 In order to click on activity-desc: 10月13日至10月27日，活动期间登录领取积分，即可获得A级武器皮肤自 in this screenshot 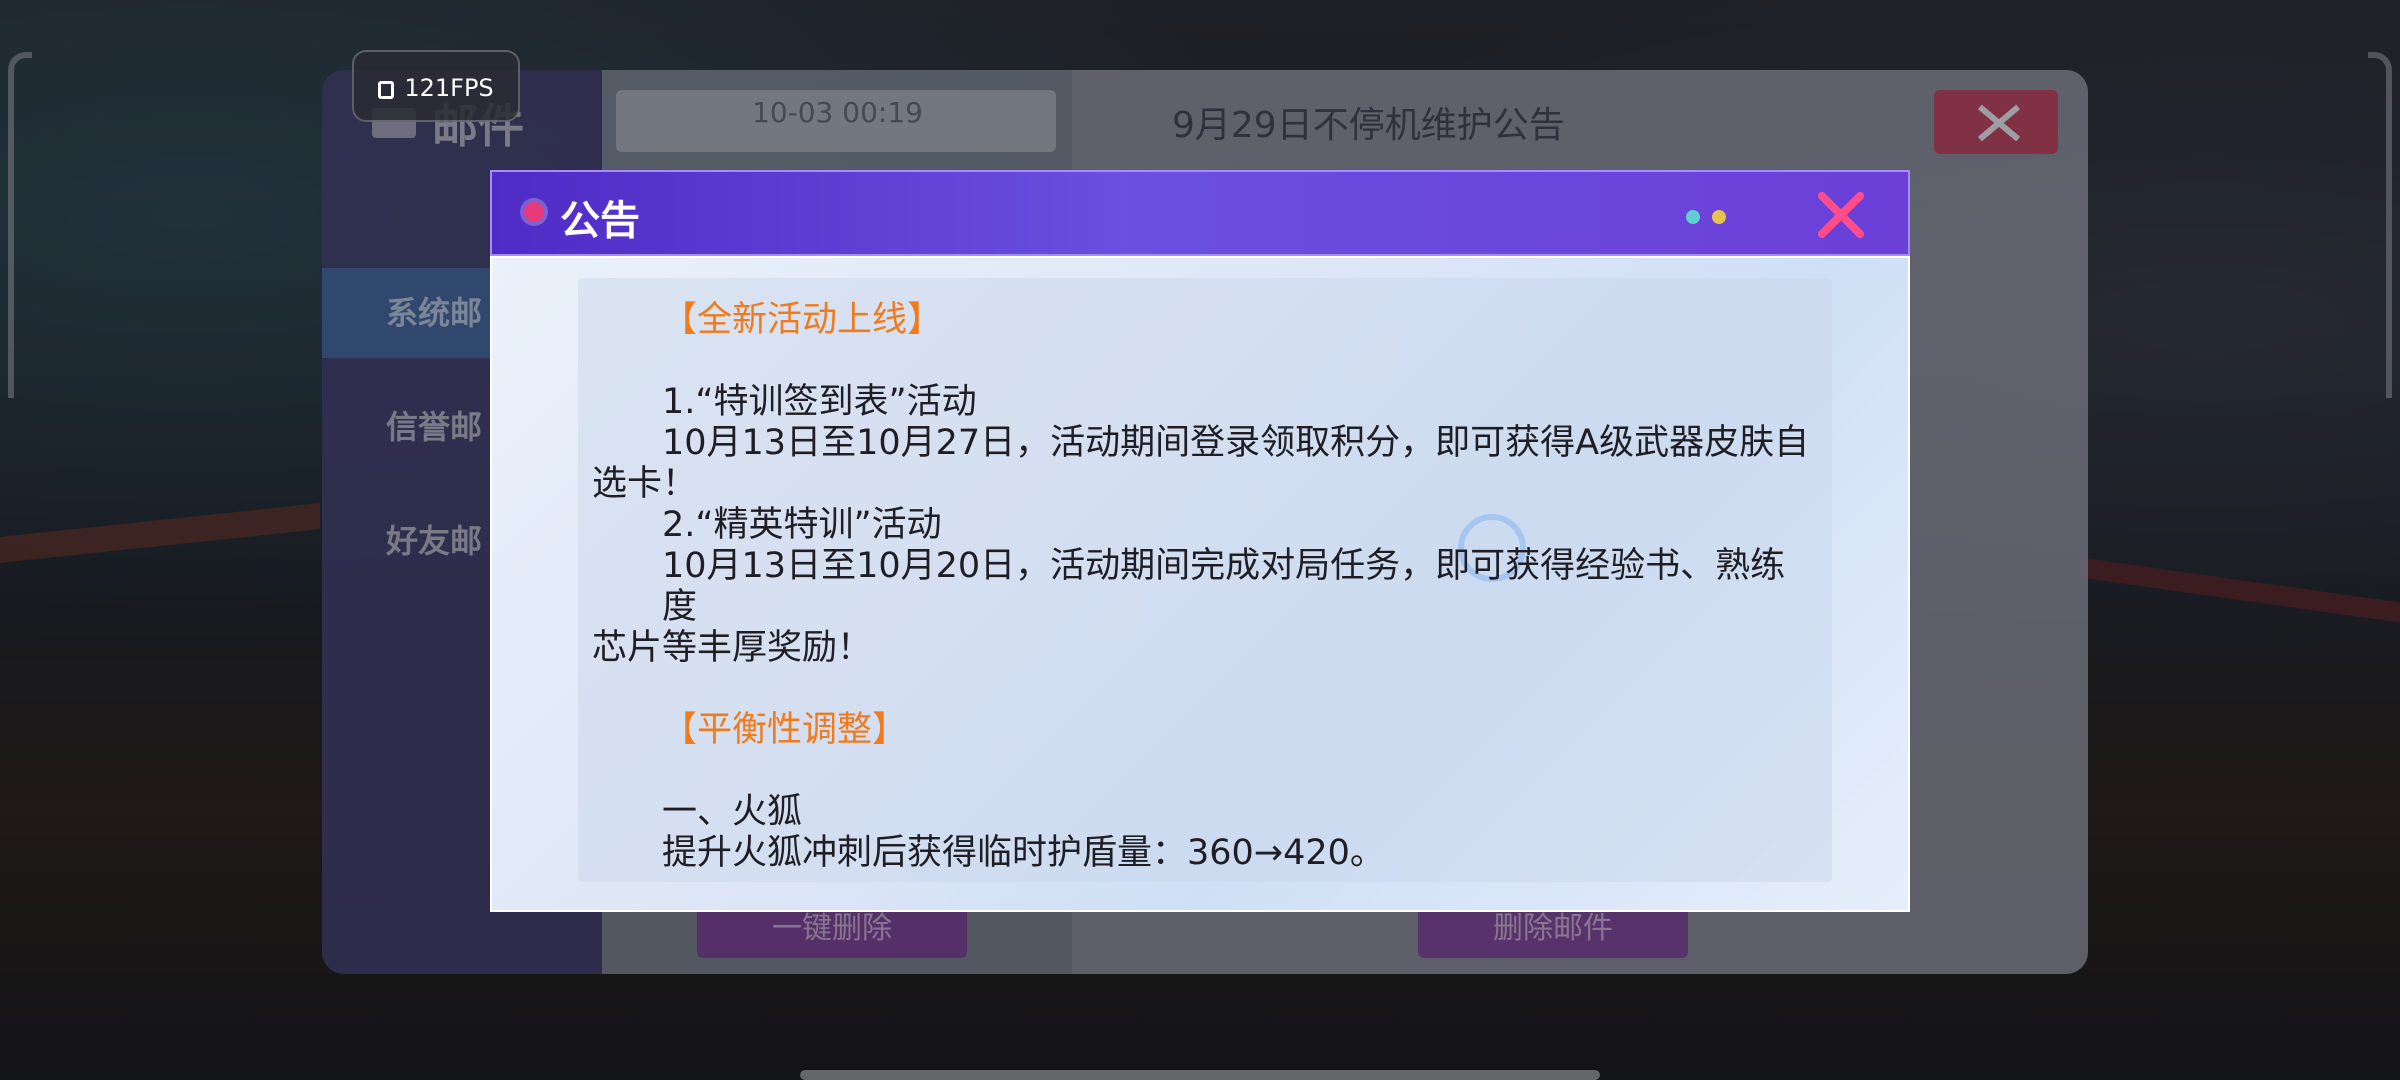, I will do `click(1236, 443)`.